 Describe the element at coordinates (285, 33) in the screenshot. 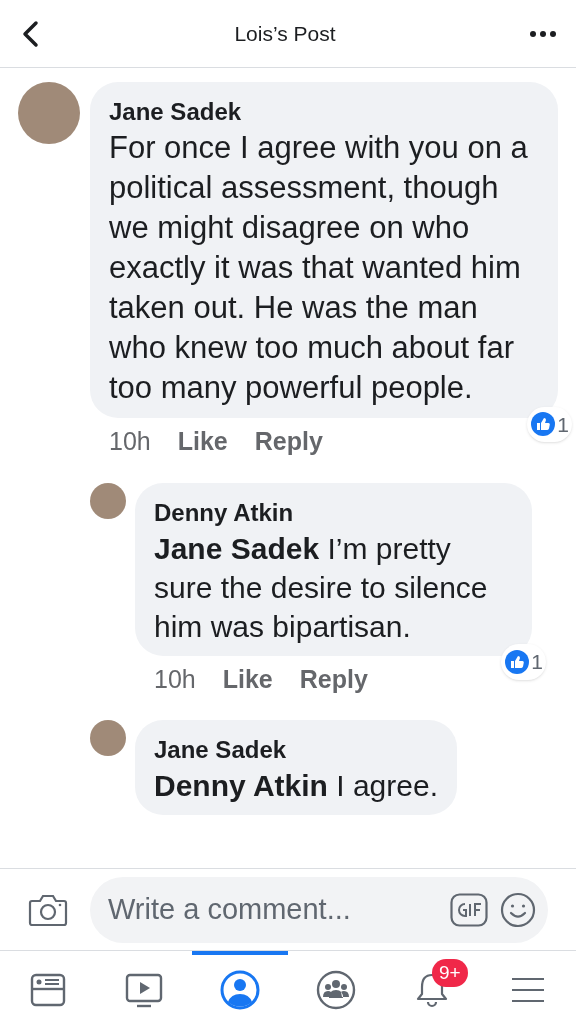

I see `post-title: Lois’s Post` at that location.